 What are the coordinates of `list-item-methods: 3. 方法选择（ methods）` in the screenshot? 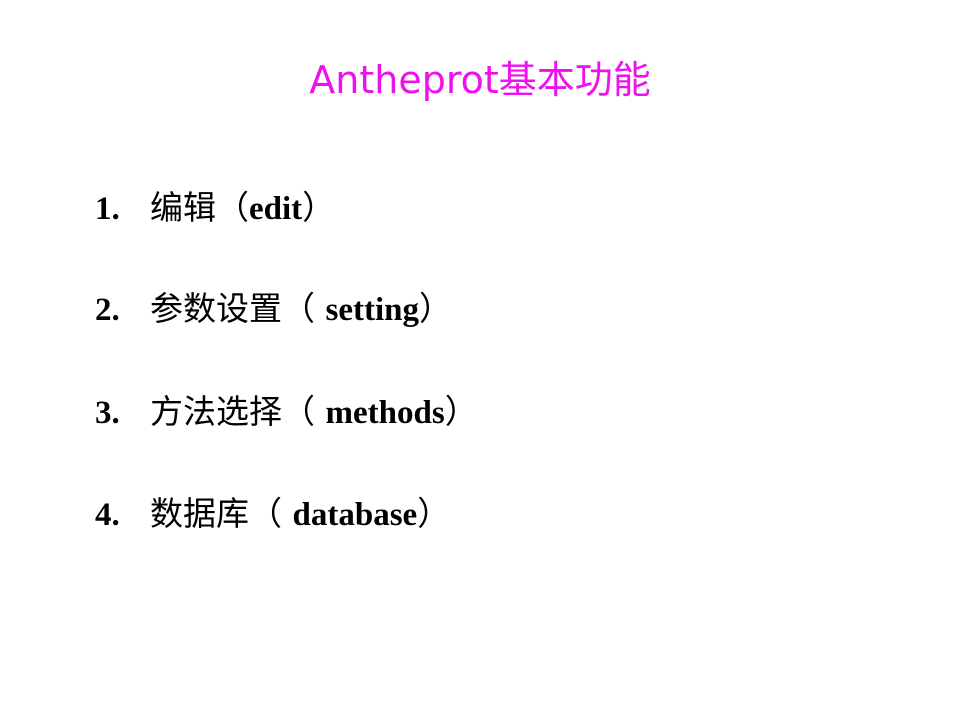 It's located at (286, 412).